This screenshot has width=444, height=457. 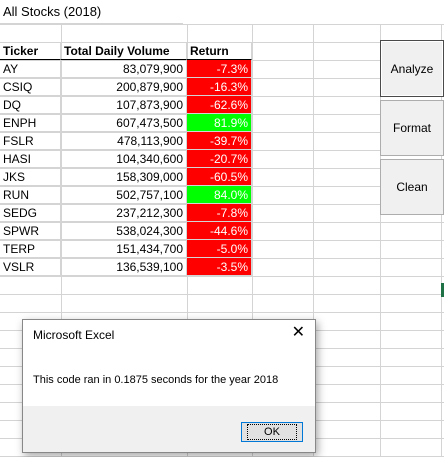 What do you see at coordinates (30, 249) in the screenshot?
I see `cell-ticker: TERP` at bounding box center [30, 249].